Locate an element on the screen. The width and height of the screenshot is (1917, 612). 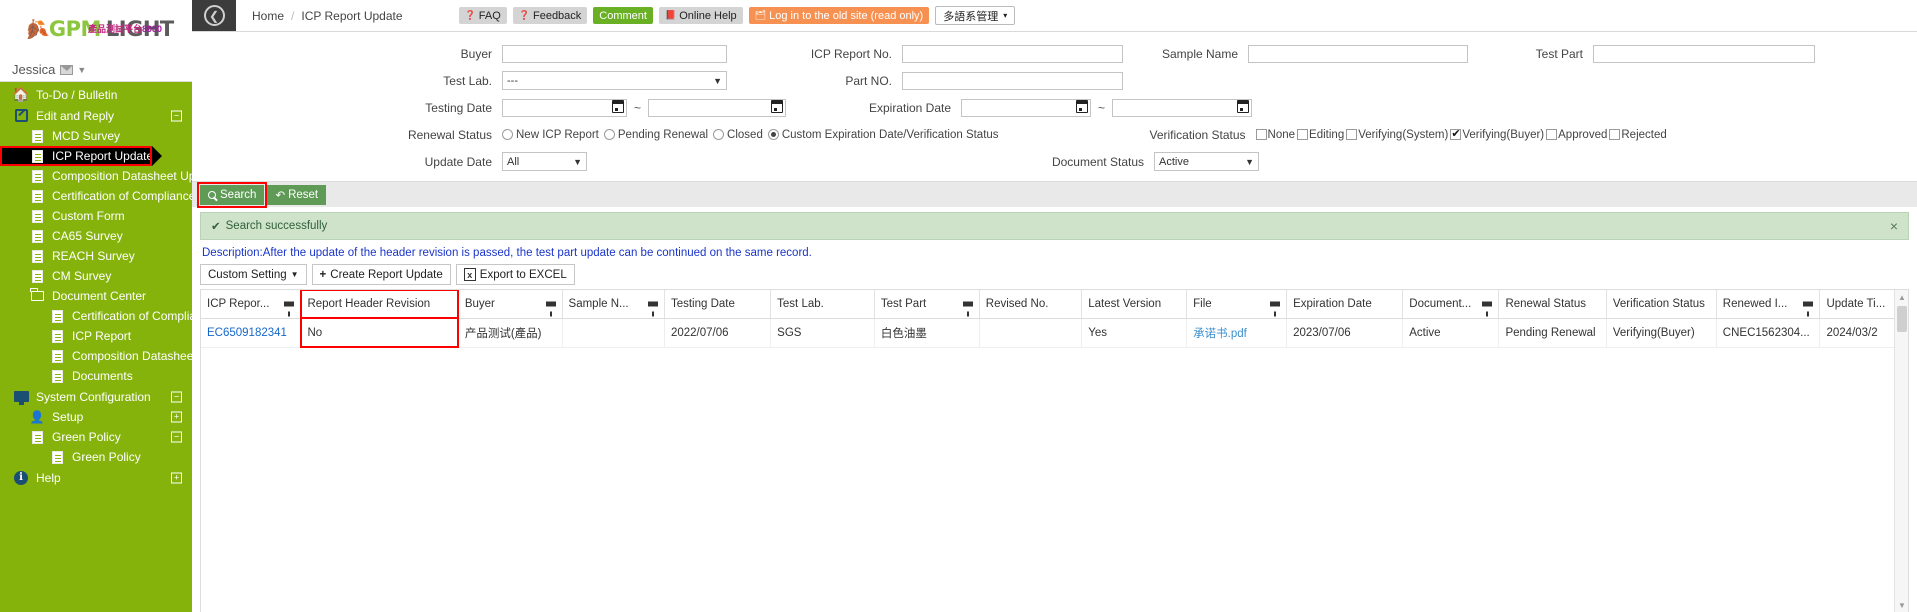
sidebar-item-composition-datasheet: Composition Datasheet is located at coordinates (96, 356).